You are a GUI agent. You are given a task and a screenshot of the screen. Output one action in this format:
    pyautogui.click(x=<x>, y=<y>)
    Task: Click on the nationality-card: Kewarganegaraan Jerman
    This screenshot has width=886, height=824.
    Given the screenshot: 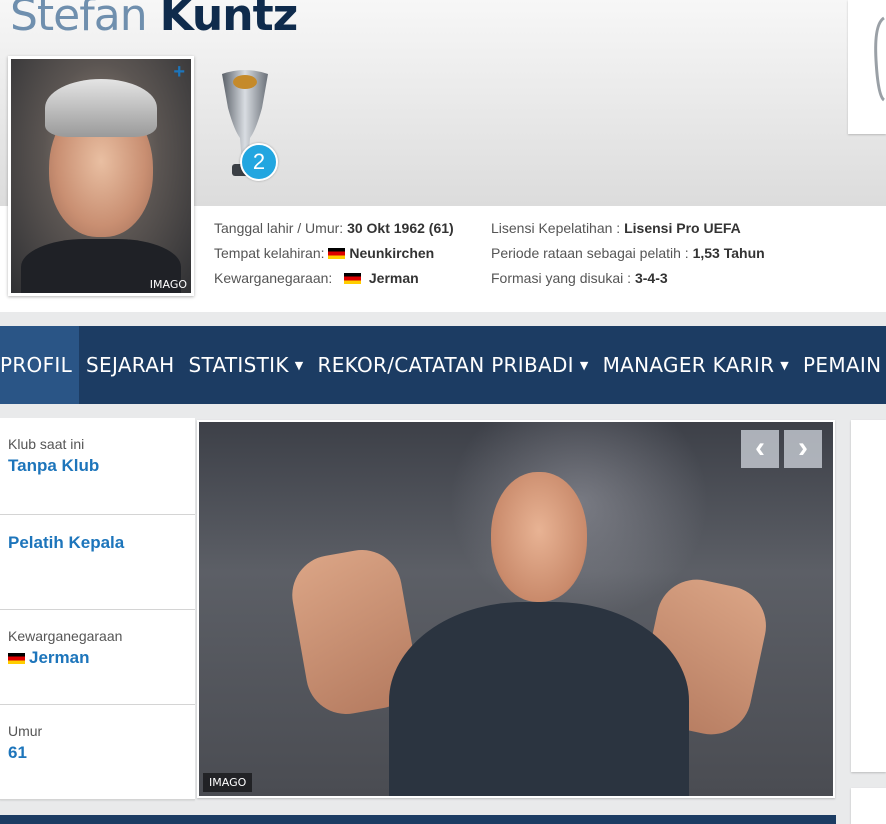 What is the action you would take?
    pyautogui.click(x=97, y=657)
    